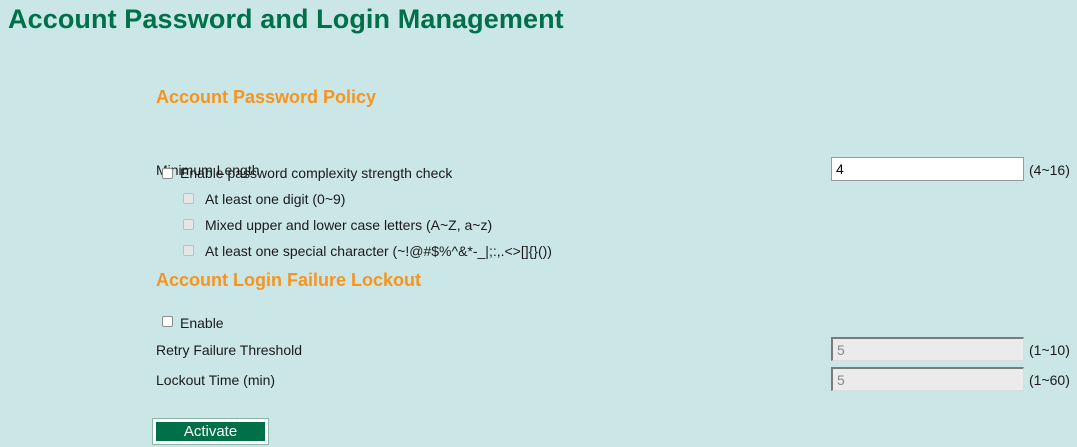 This screenshot has width=1077, height=447. Describe the element at coordinates (288, 280) in the screenshot. I see `lockout-heading: Account Login Failure Lockout` at that location.